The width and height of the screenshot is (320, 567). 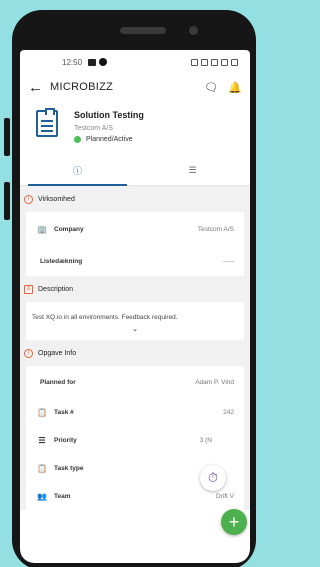 I want to click on chevron-down-icon: ⌄, so click(x=135, y=329).